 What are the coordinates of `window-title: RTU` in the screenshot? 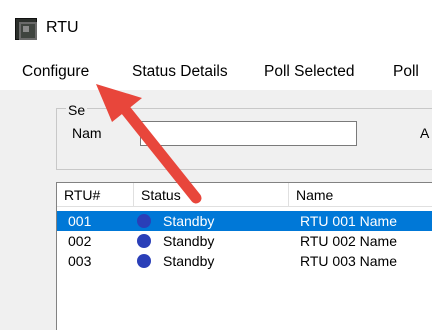 It's located at (62, 27).